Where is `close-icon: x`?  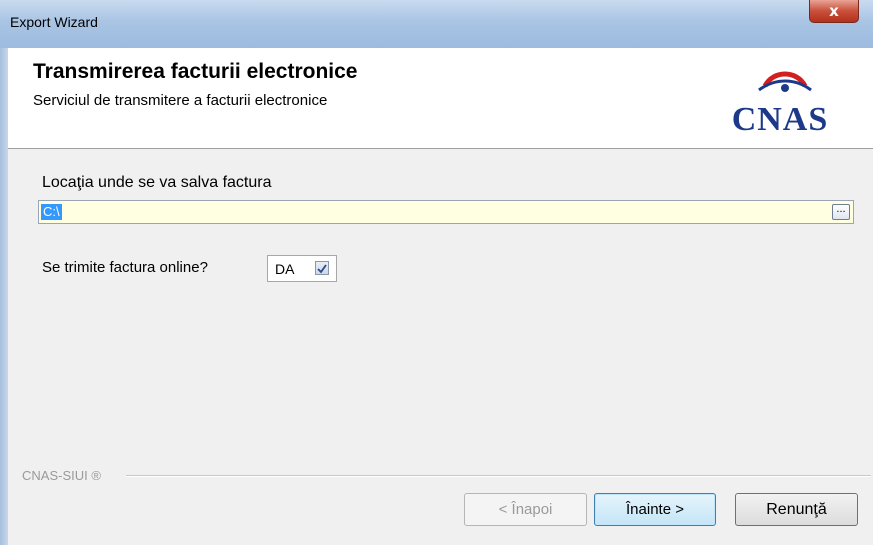 close-icon: x is located at coordinates (834, 11).